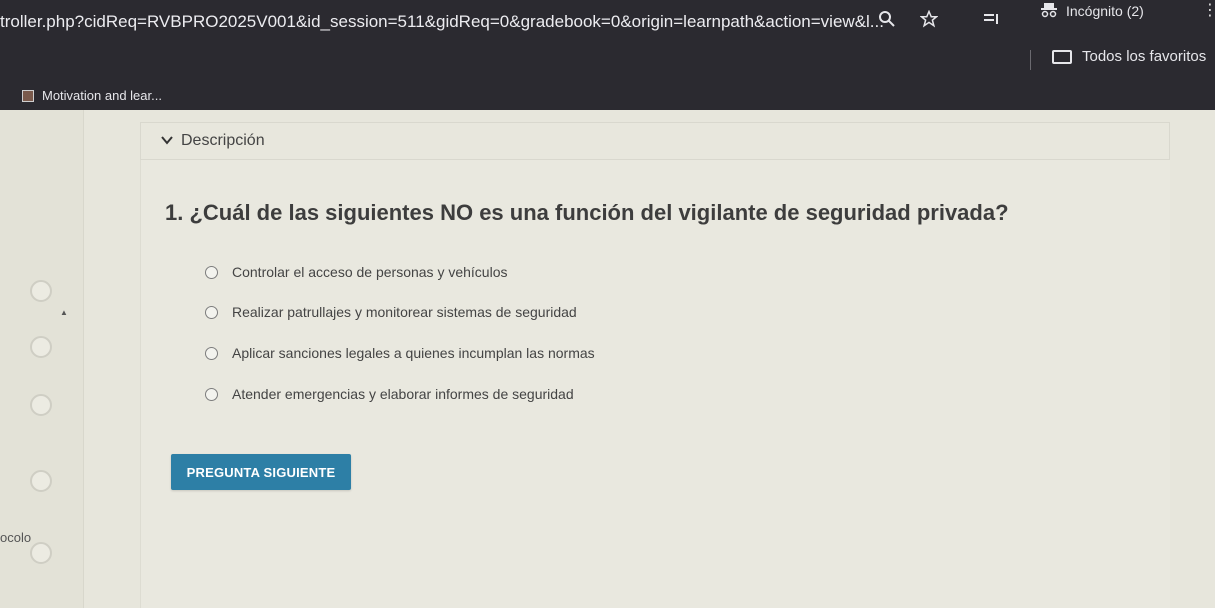 This screenshot has width=1215, height=608. Describe the element at coordinates (991, 19) in the screenshot. I see `reading-list-icon` at that location.